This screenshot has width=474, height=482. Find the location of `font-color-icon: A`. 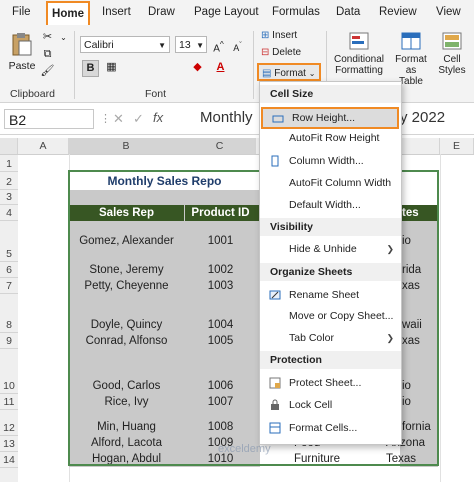

font-color-icon: A is located at coordinates (220, 67).